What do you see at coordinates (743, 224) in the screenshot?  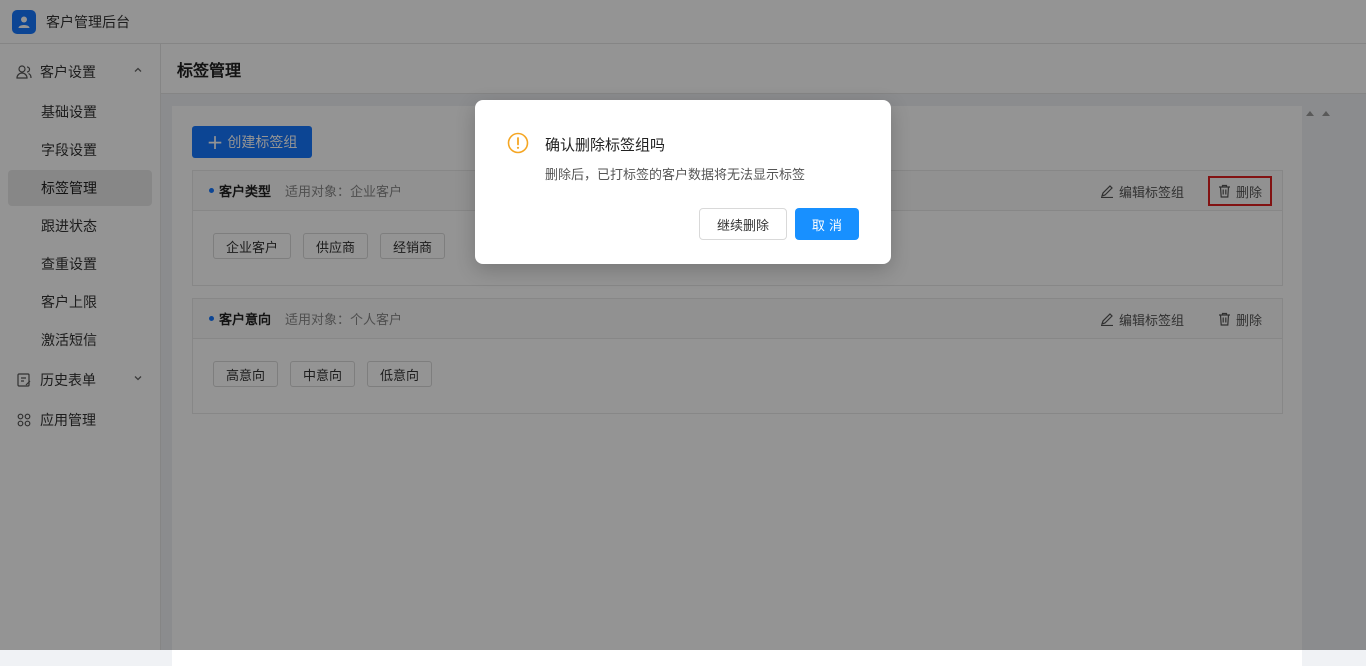 I see `continue-delete-button: 继续删除` at bounding box center [743, 224].